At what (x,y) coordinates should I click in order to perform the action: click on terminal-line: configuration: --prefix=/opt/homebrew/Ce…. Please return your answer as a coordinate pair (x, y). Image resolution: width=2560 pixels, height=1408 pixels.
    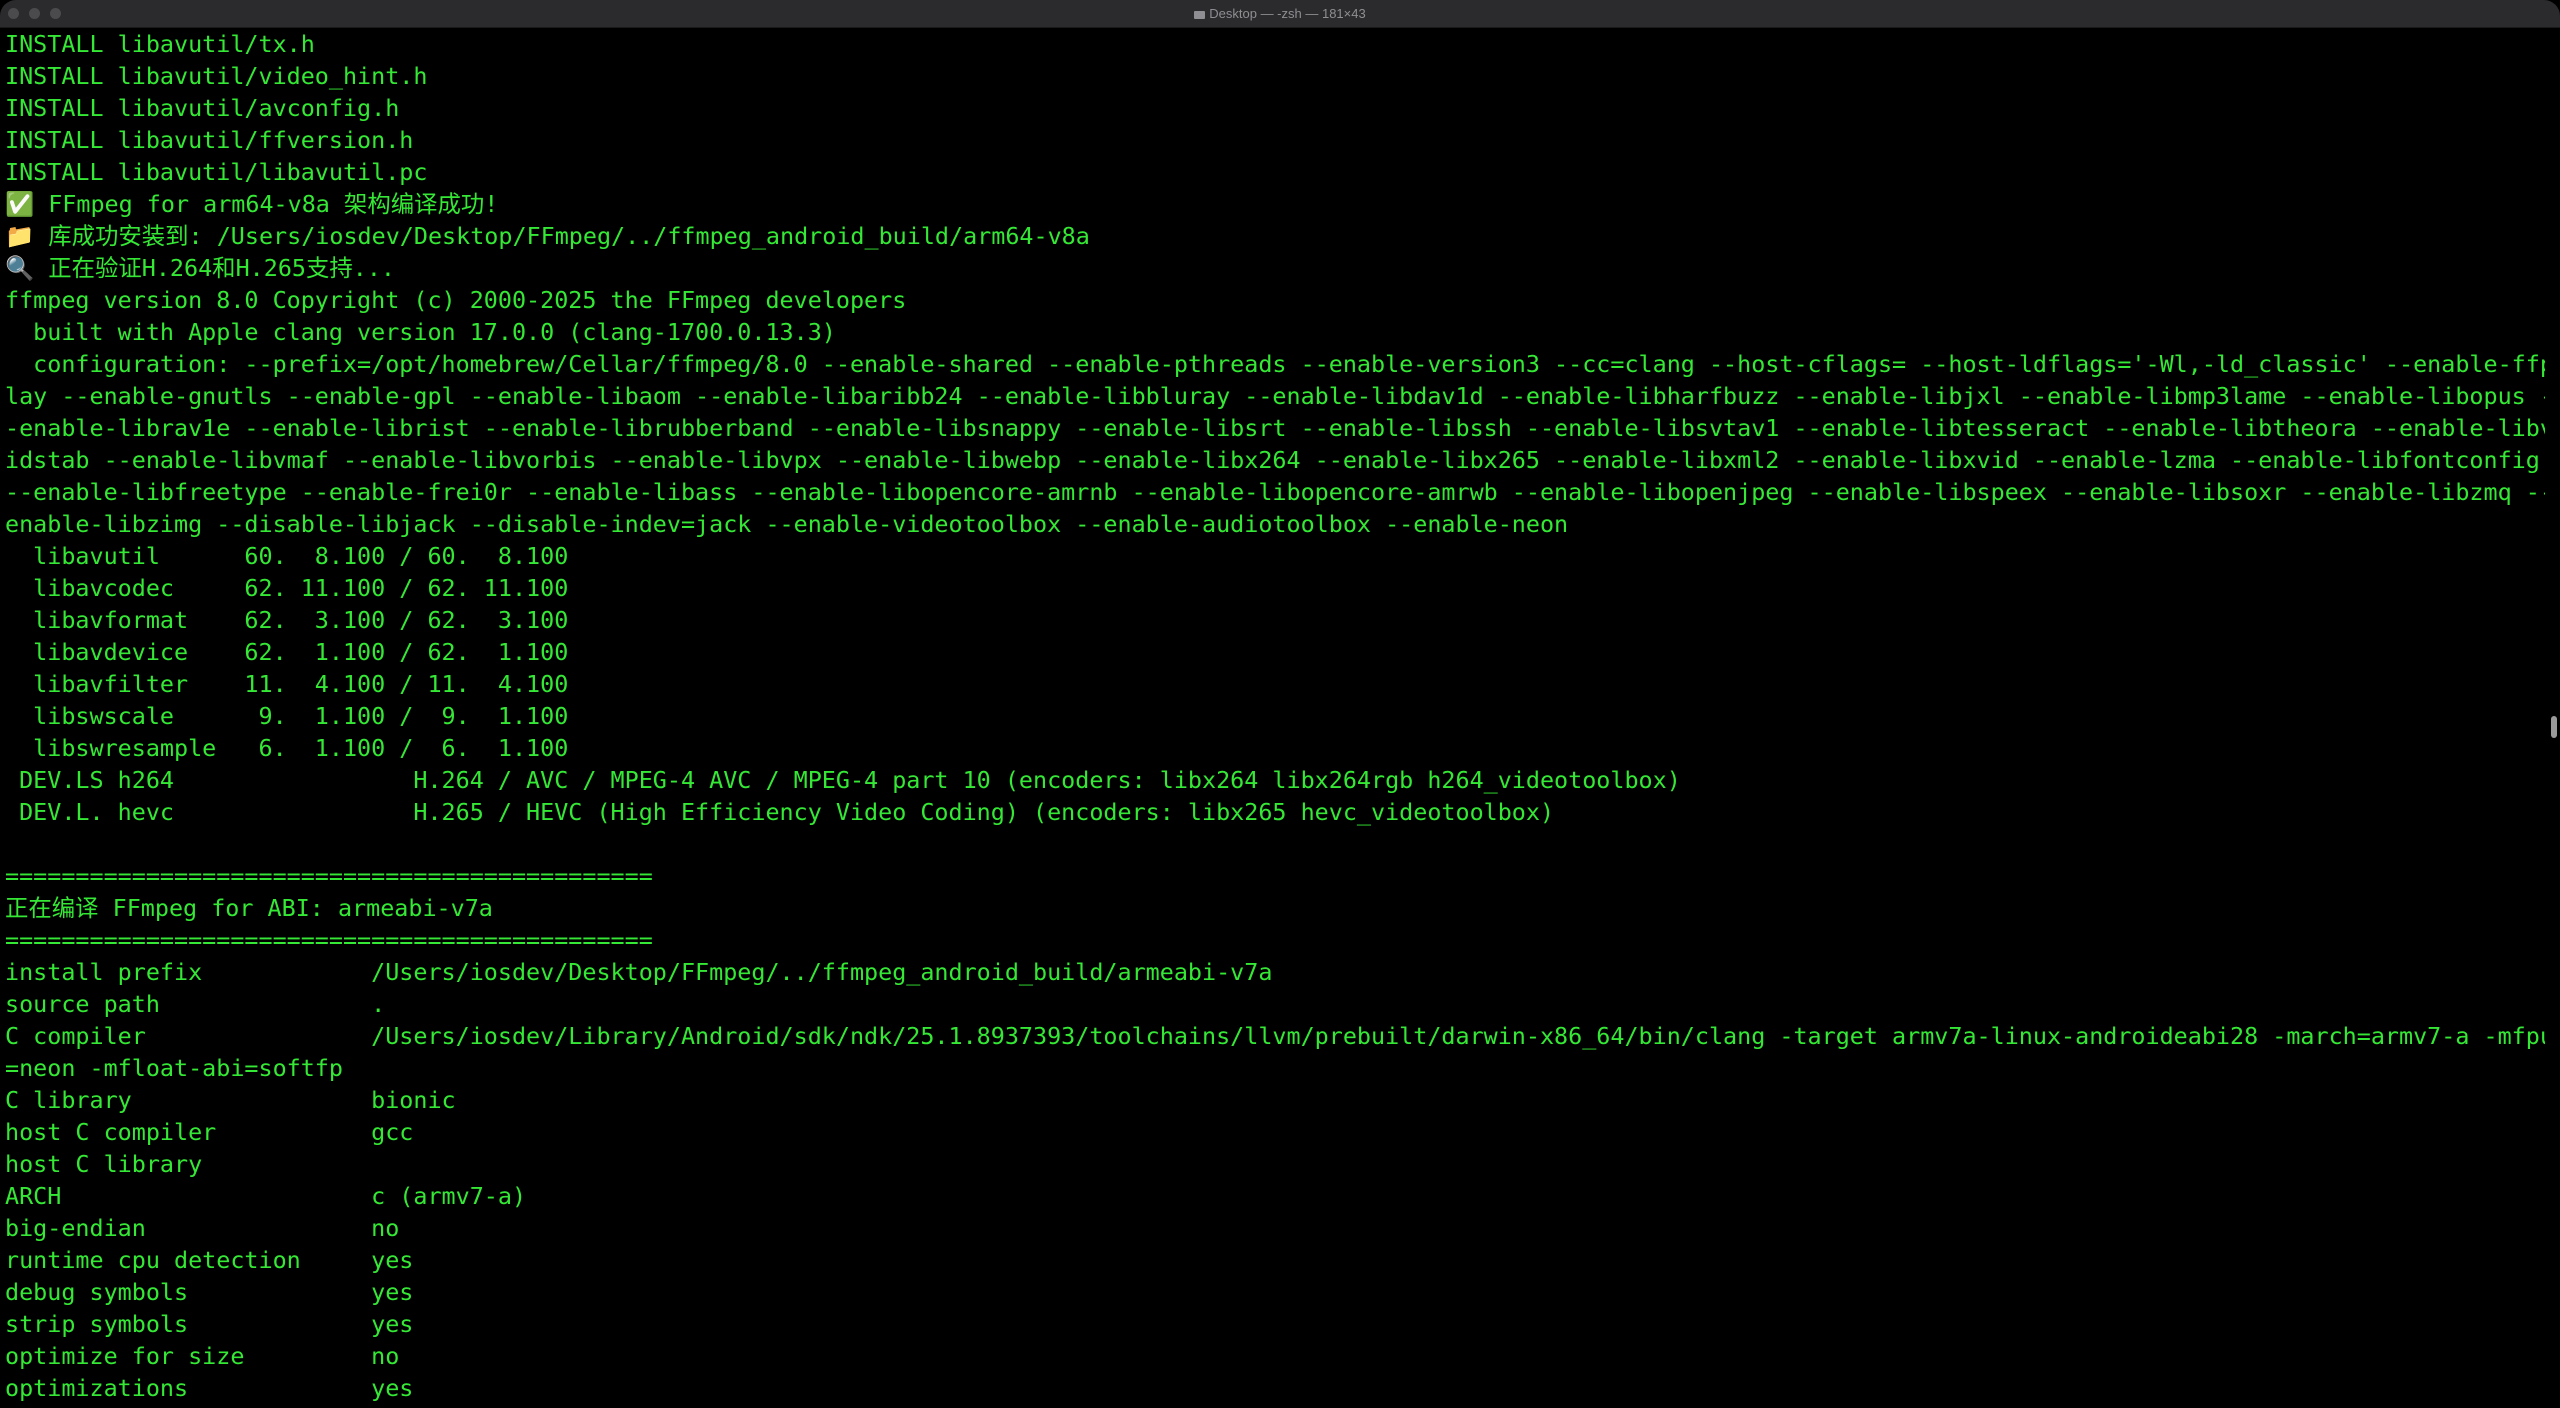
    Looking at the image, I should click on (1275, 364).